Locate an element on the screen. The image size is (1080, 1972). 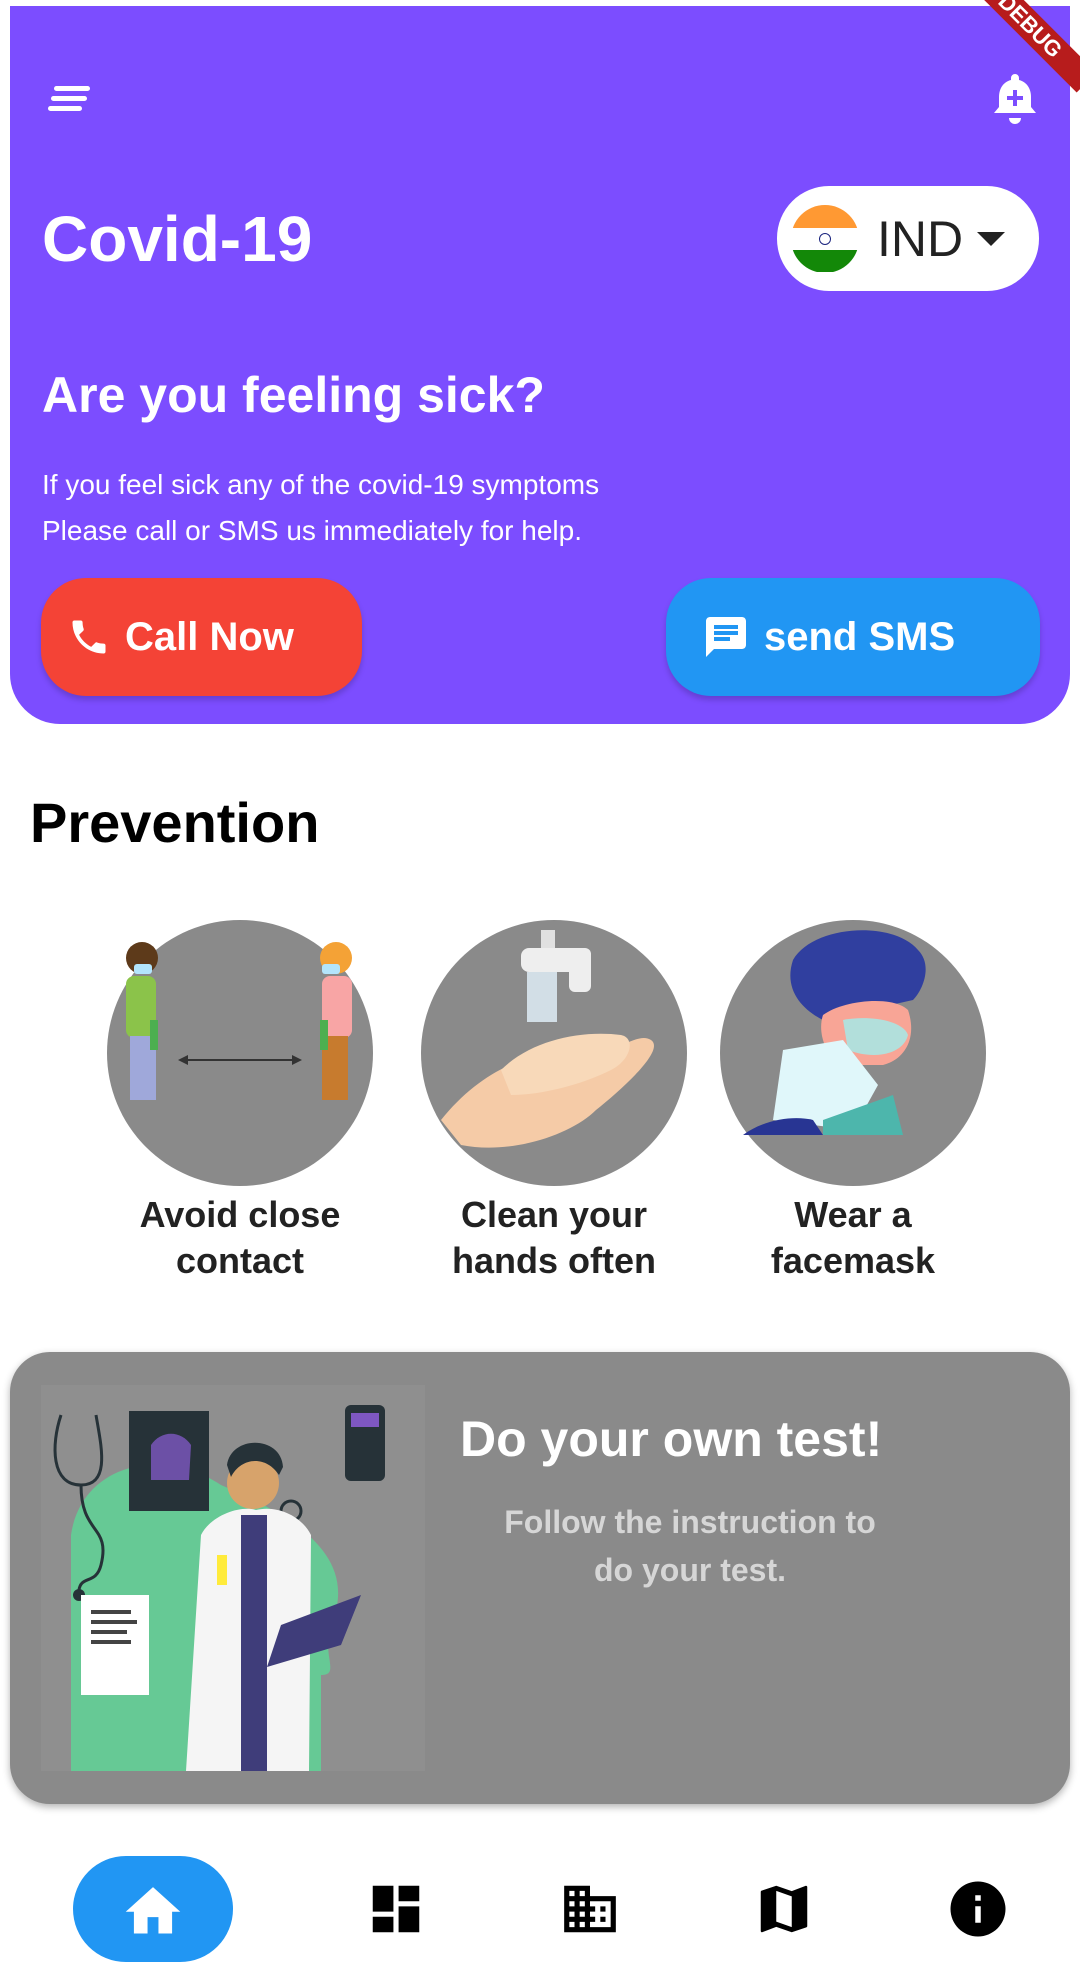
call-now-button: Call Now is located at coordinates (201, 637).